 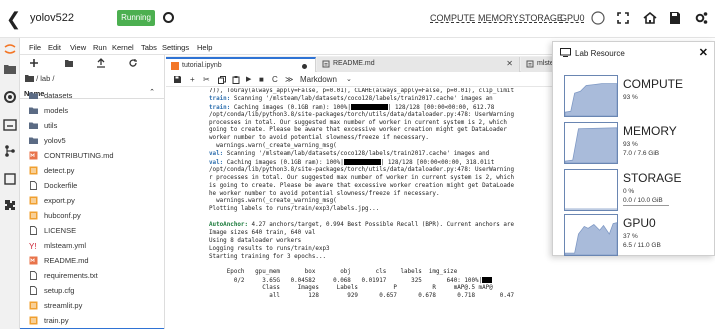 What do you see at coordinates (498, 18) in the screenshot?
I see `memory-link: MEMORY` at bounding box center [498, 18].